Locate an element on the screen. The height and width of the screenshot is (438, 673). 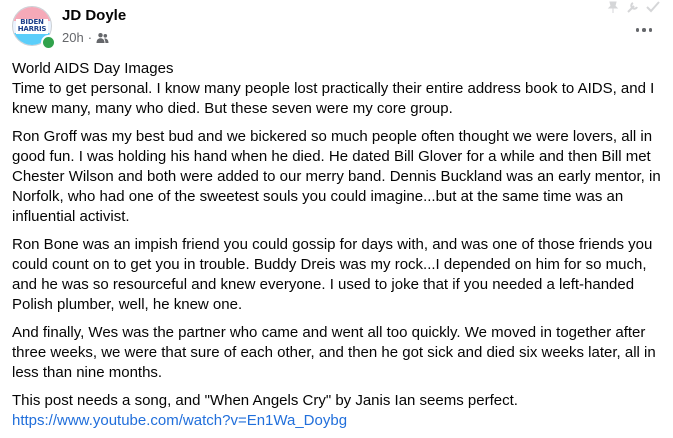
faded-toolbar is located at coordinates (633, 6).